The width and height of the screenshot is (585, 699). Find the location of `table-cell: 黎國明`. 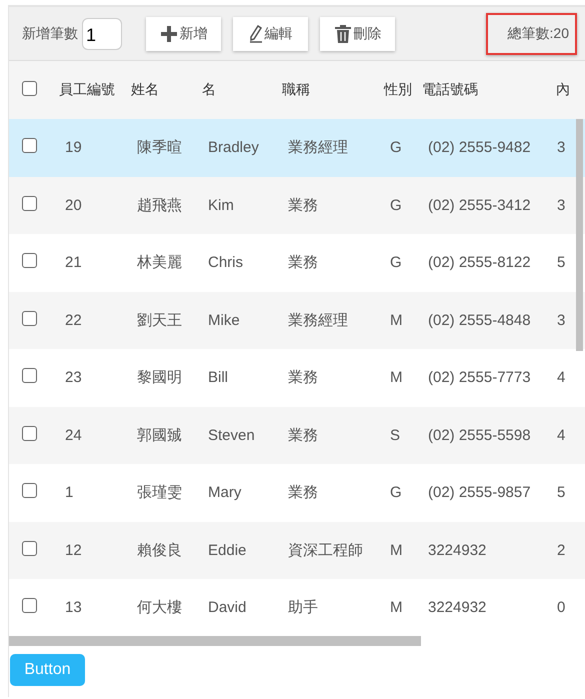

table-cell: 黎國明 is located at coordinates (159, 377).